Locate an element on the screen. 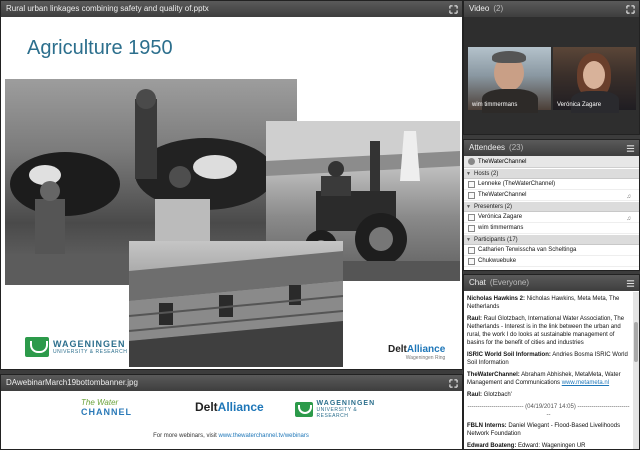 The height and width of the screenshot is (450, 640). webinars-link: www.thewaterchannel.tv/webinars is located at coordinates (263, 436).